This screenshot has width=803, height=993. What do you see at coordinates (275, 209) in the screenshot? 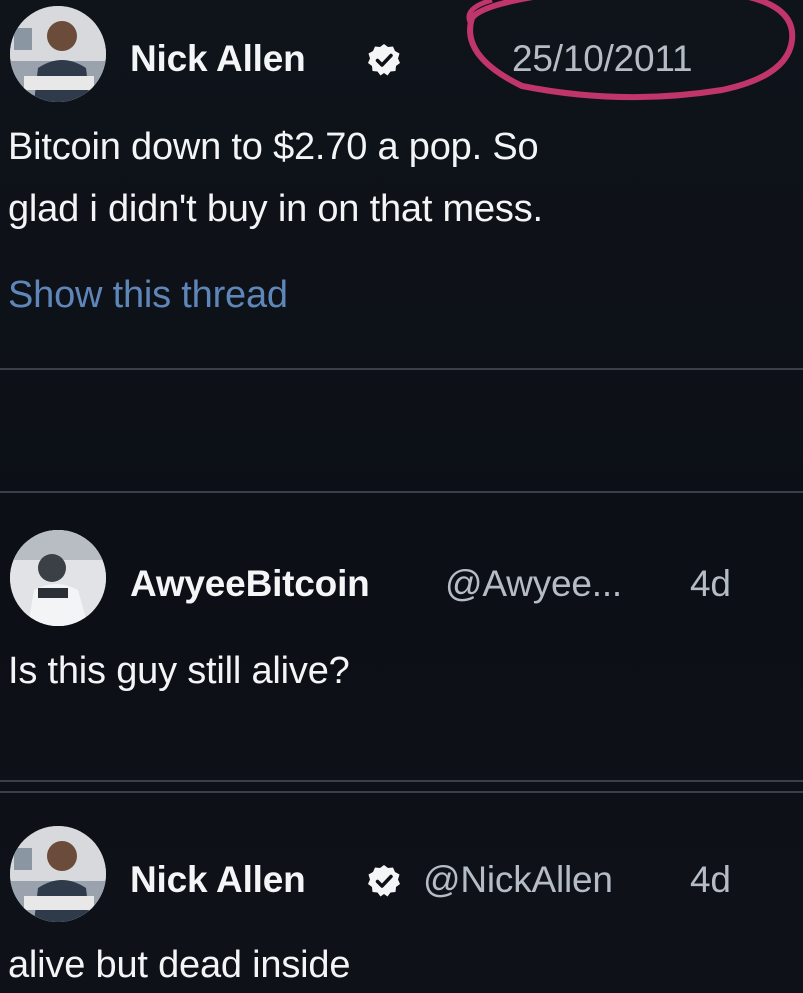
I see `tweet-text-line-2: glad i didn't buy in on that mess.` at bounding box center [275, 209].